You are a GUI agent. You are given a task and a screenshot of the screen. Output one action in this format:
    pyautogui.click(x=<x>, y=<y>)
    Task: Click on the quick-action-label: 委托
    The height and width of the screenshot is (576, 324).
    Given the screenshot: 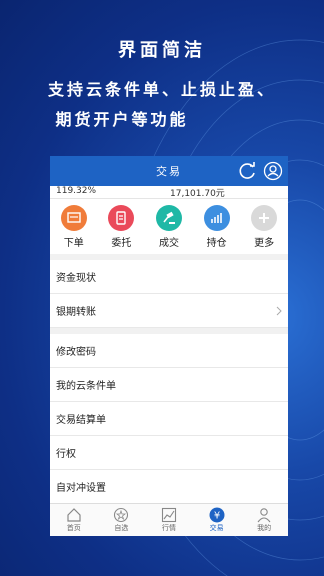 What is the action you would take?
    pyautogui.click(x=121, y=243)
    